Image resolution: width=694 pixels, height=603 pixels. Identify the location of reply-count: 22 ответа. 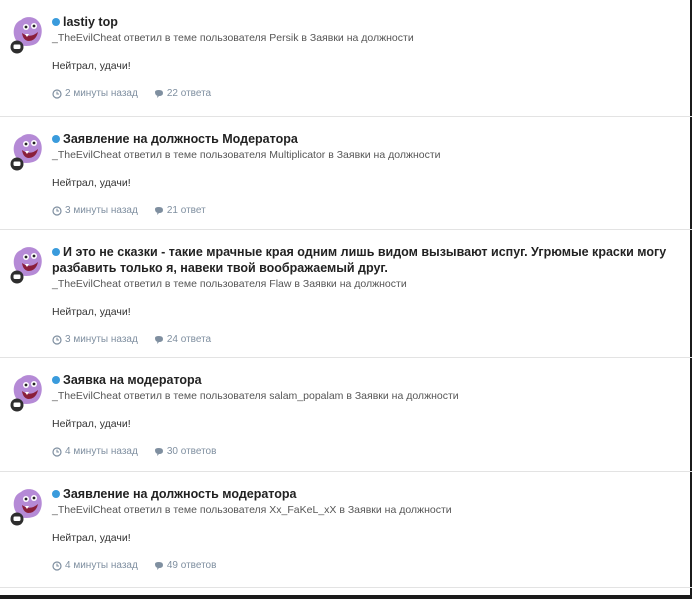
(189, 93).